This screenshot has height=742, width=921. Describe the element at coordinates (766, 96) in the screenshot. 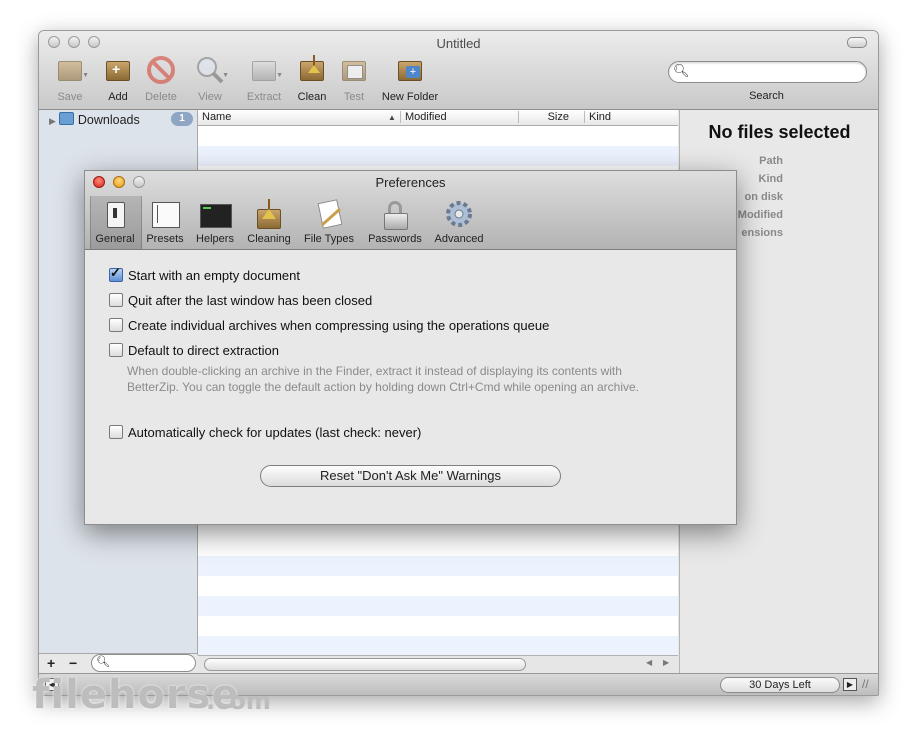

I see `search-label: Search` at that location.